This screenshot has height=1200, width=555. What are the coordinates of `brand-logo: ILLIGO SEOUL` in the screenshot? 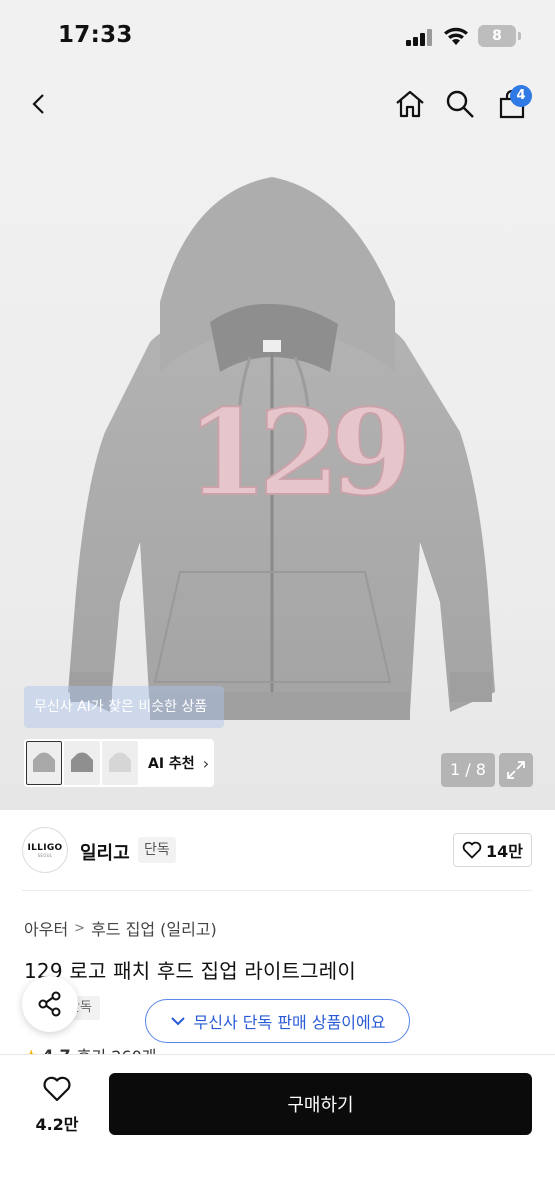 It's located at (45, 850).